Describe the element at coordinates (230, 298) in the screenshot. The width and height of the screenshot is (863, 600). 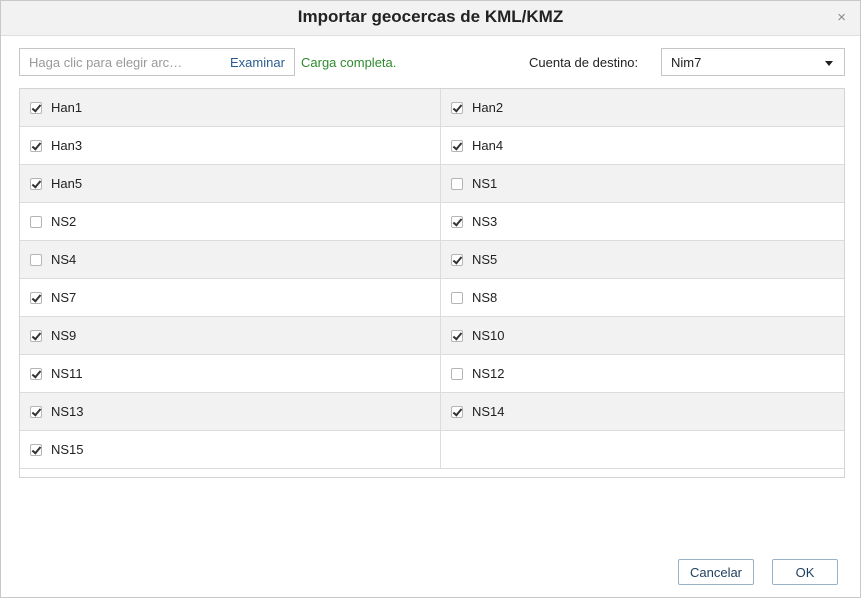
I see `geofence-item: NS7` at that location.